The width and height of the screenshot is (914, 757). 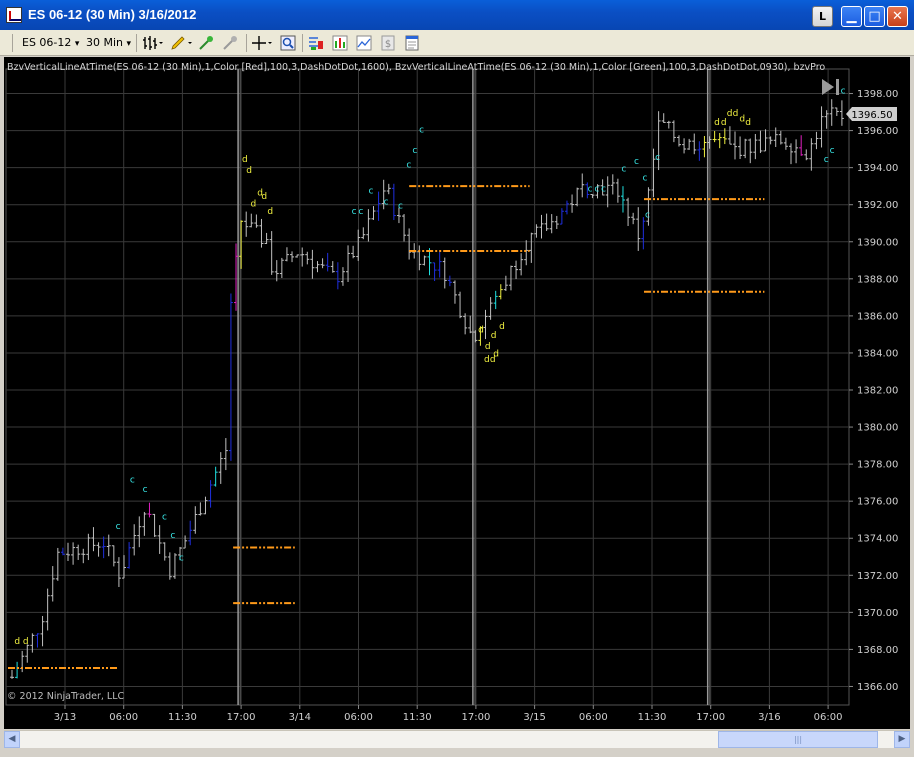 I want to click on close-button: ✕, so click(x=897, y=16).